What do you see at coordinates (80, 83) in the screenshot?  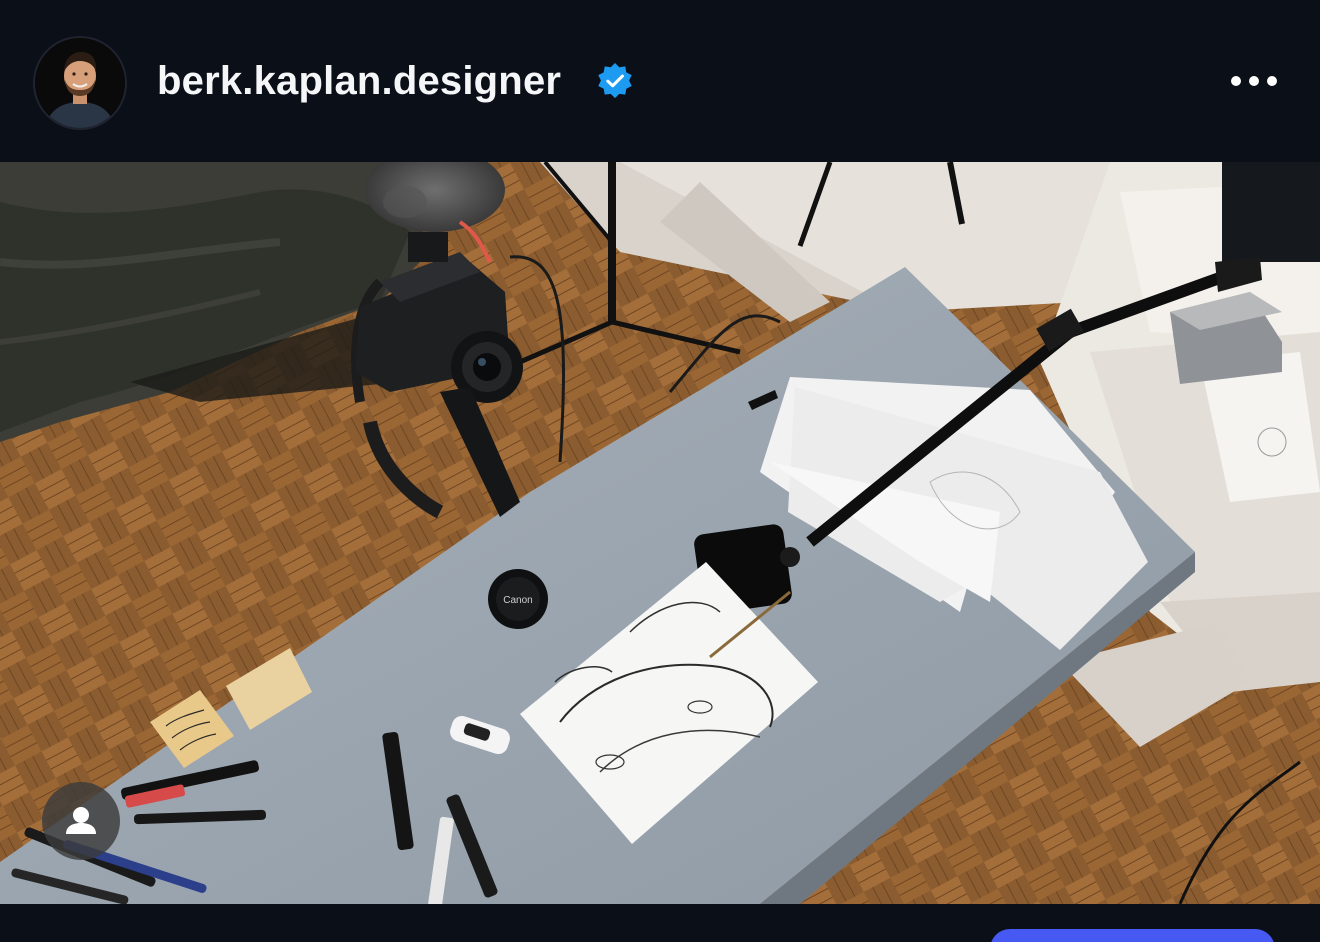 I see `avatar` at bounding box center [80, 83].